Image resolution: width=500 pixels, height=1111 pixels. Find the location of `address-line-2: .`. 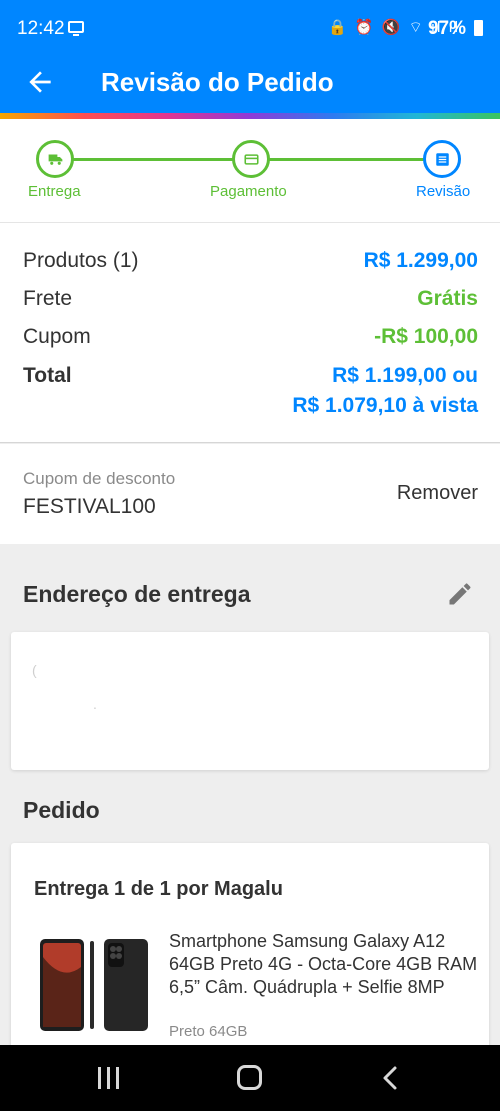

address-line-2: . is located at coordinates (95, 704).